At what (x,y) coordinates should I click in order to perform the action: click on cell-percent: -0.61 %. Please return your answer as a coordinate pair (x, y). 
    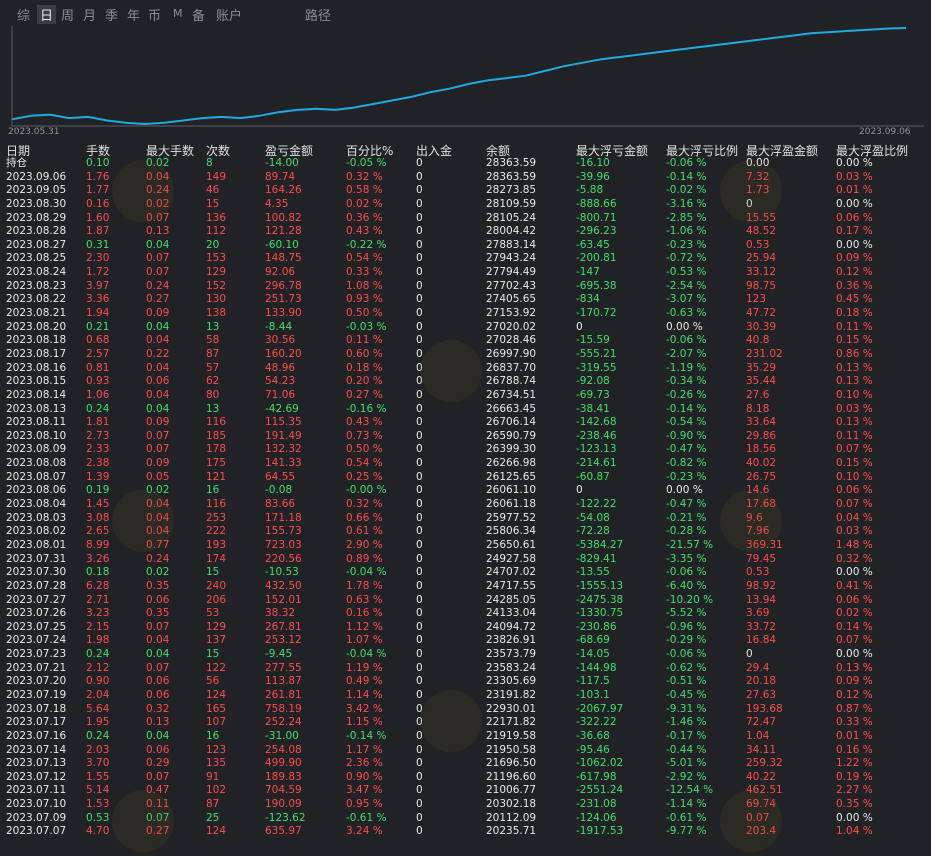
    Looking at the image, I should click on (366, 817).